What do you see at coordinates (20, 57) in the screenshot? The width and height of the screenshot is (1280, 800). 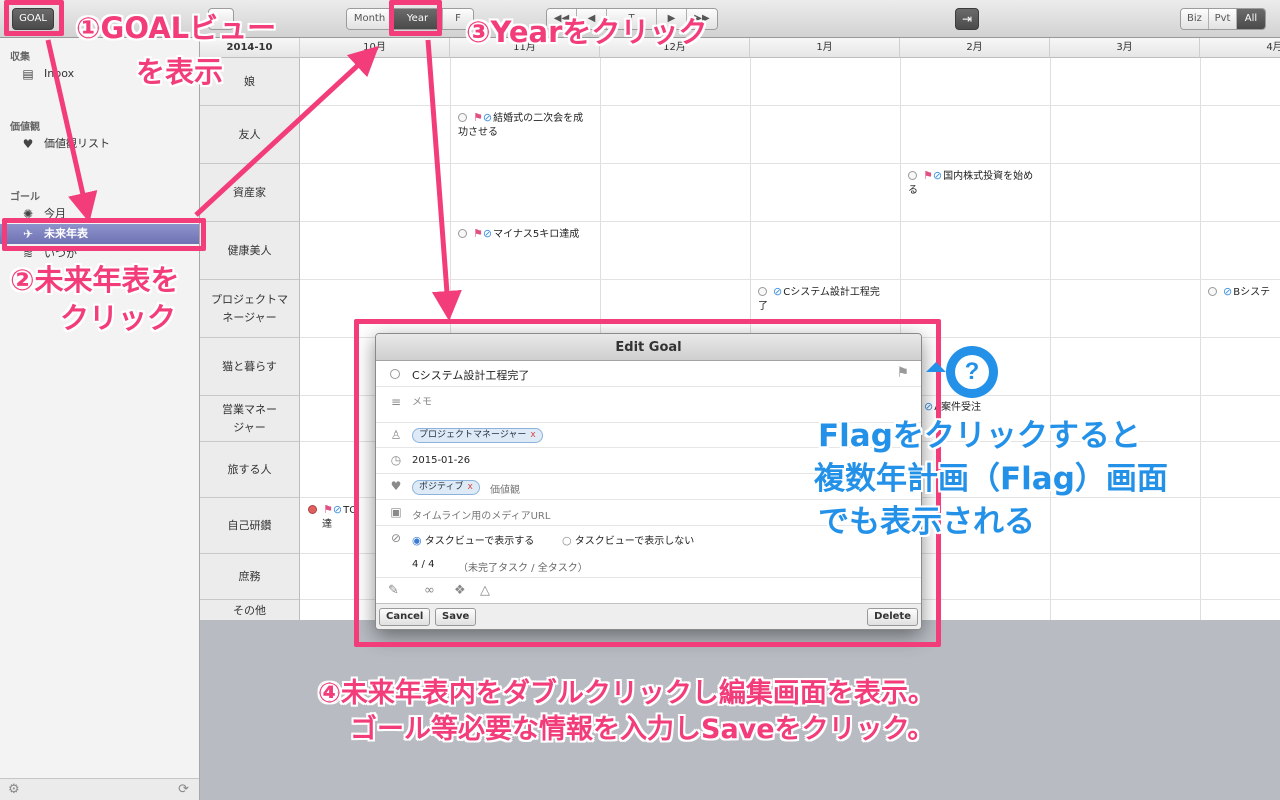 I see `sidebar-section-collect: 収集` at bounding box center [20, 57].